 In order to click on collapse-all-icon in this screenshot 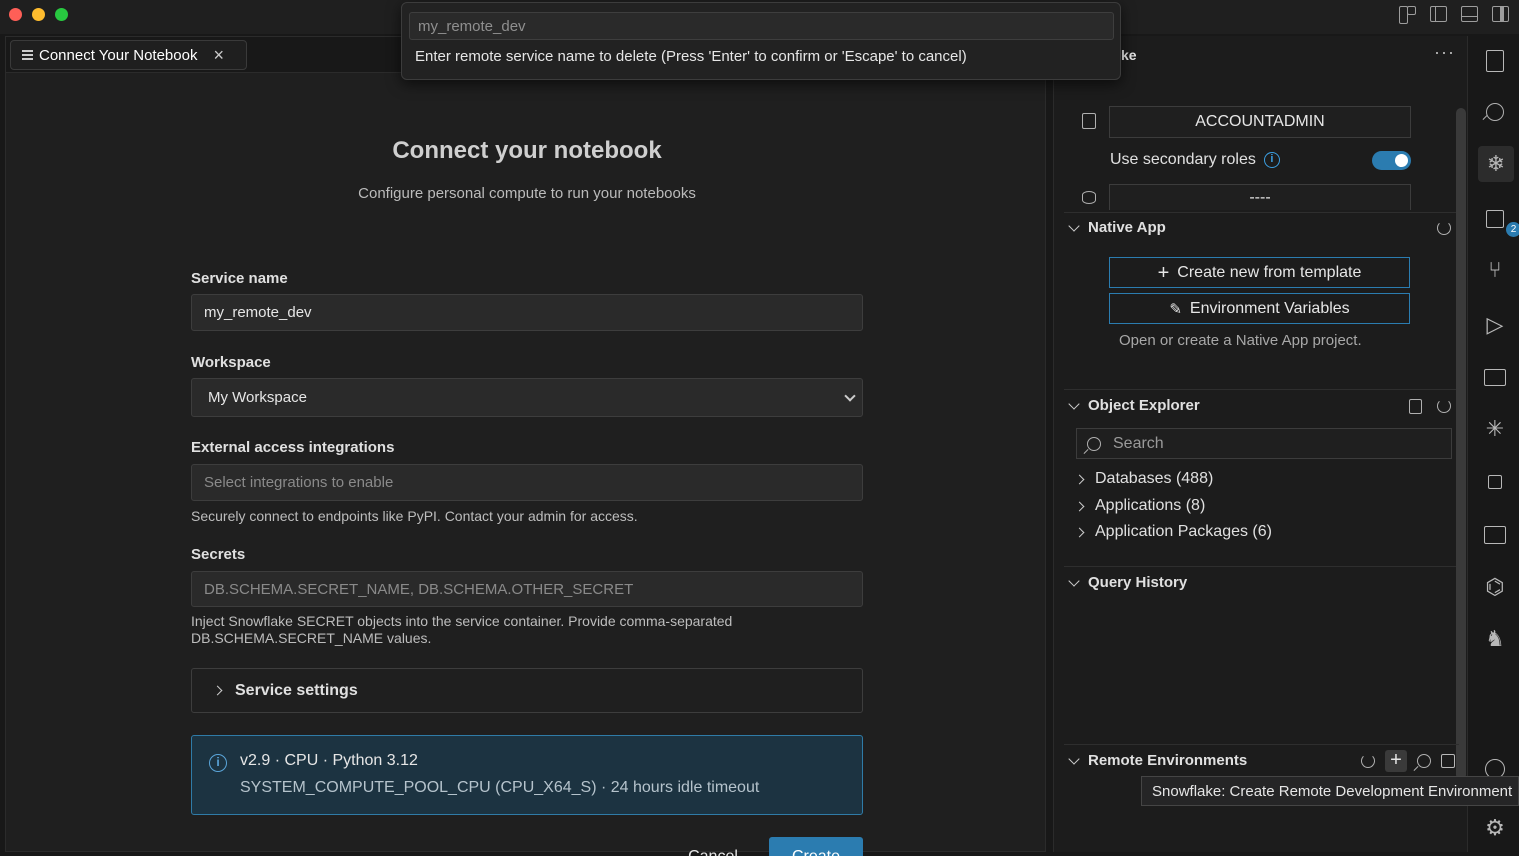, I will do `click(1448, 761)`.